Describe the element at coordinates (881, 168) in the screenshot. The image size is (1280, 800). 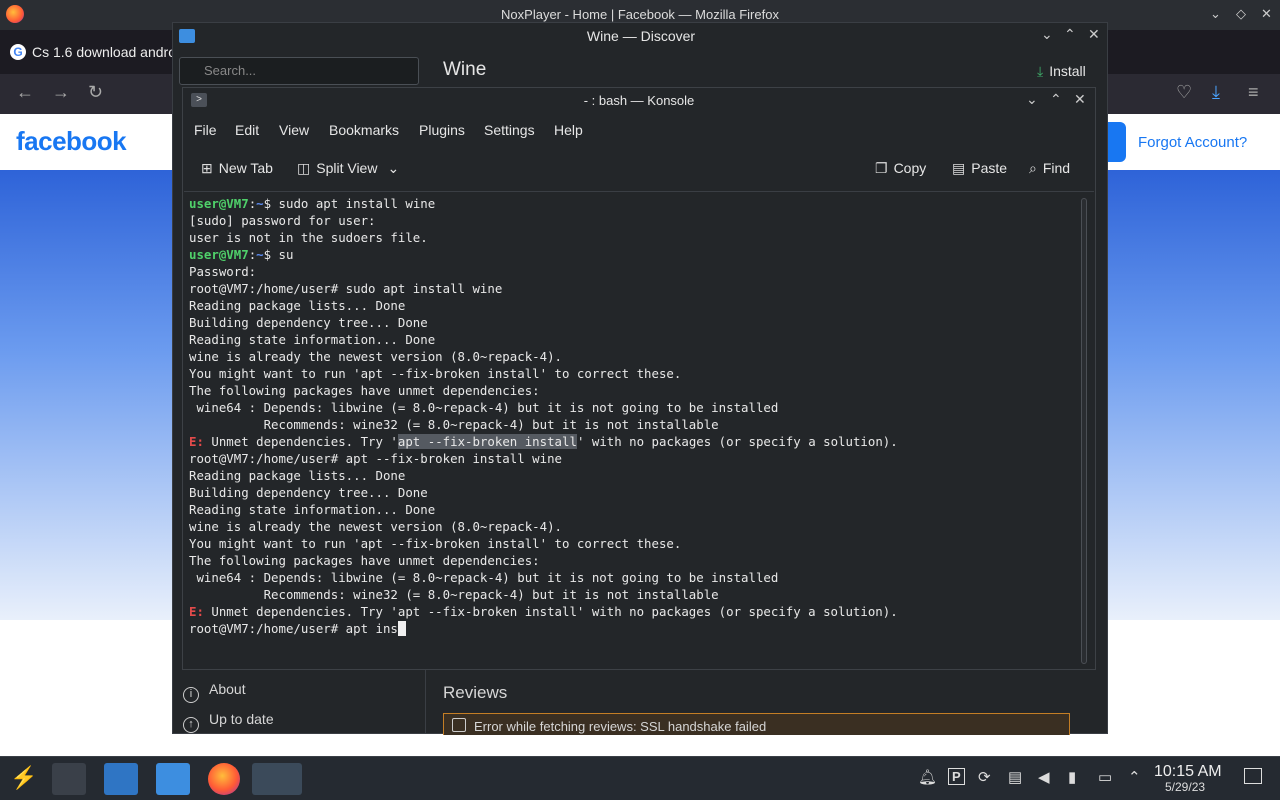
I see `copy-icon: ❐` at that location.